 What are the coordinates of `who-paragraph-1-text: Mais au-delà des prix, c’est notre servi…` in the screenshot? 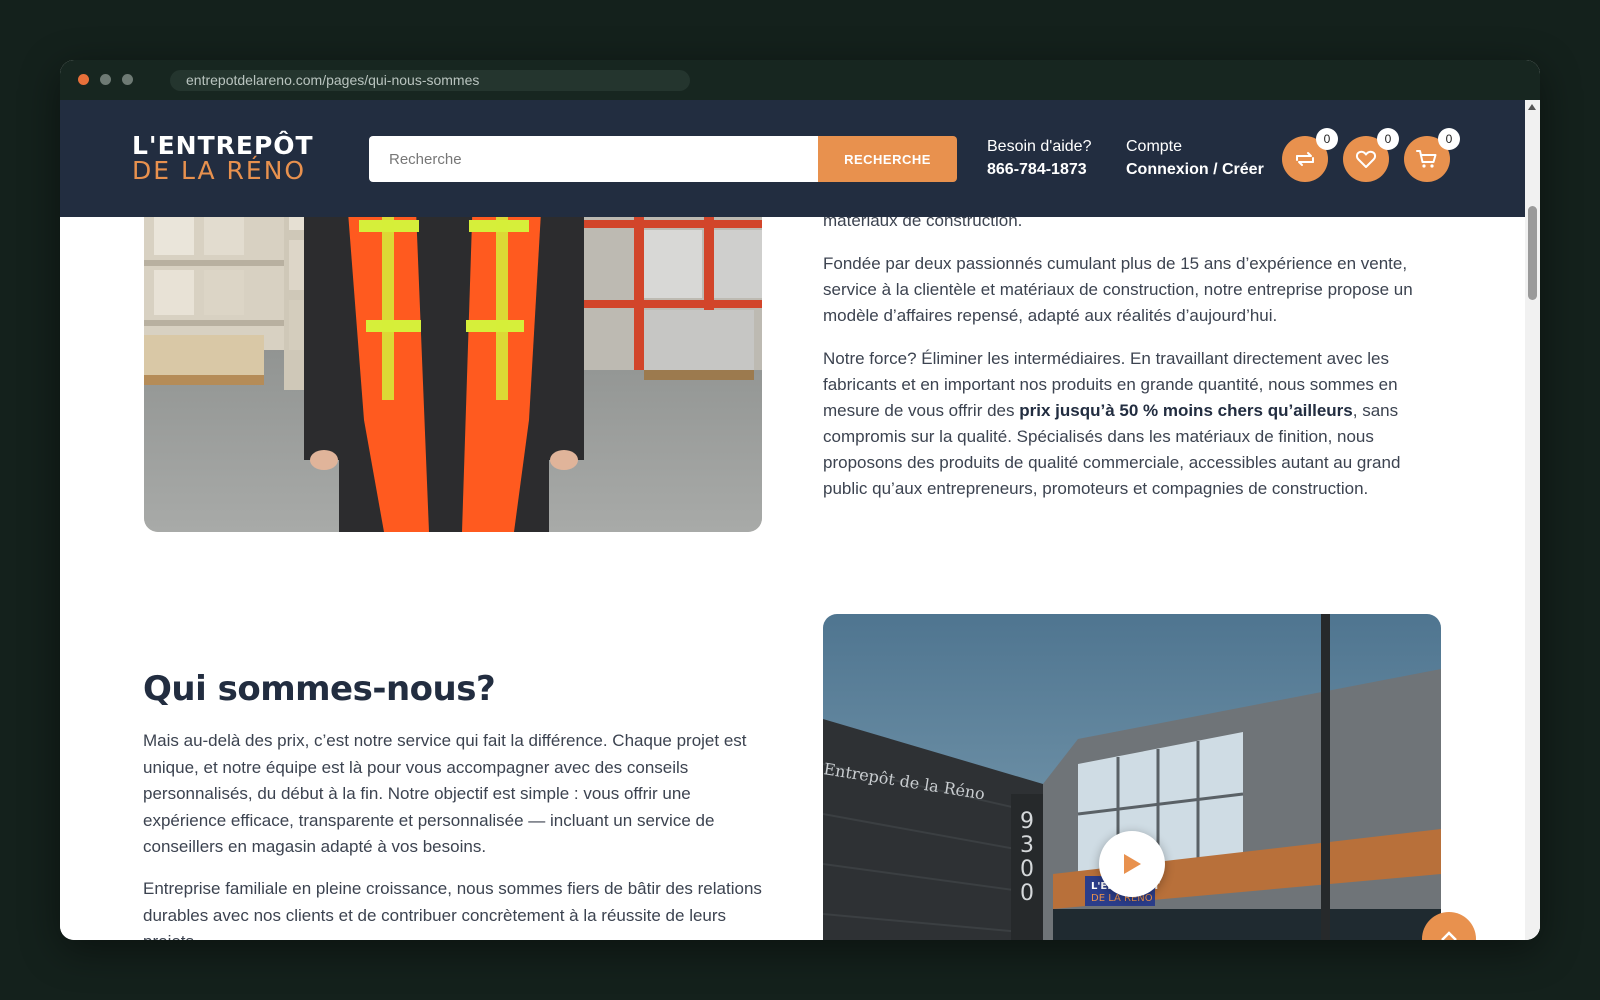 It's located at (445, 793).